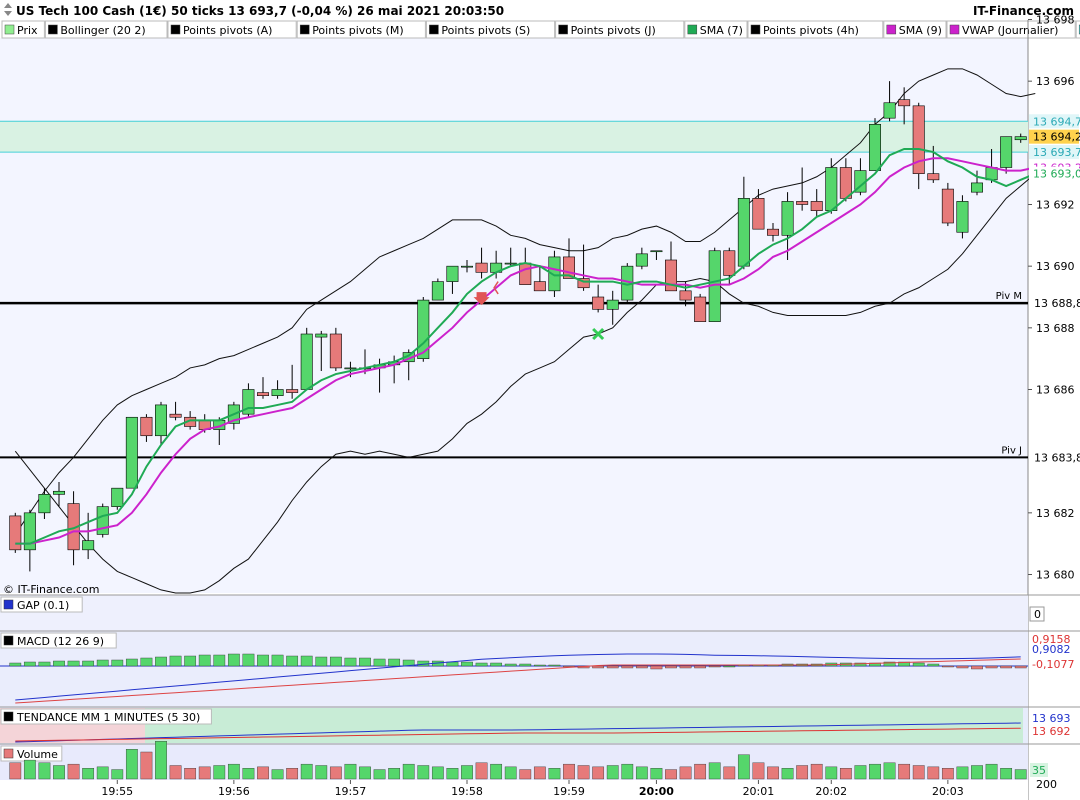 The height and width of the screenshot is (800, 1080). I want to click on legend-item-label: Points pivots (M), so click(357, 30).